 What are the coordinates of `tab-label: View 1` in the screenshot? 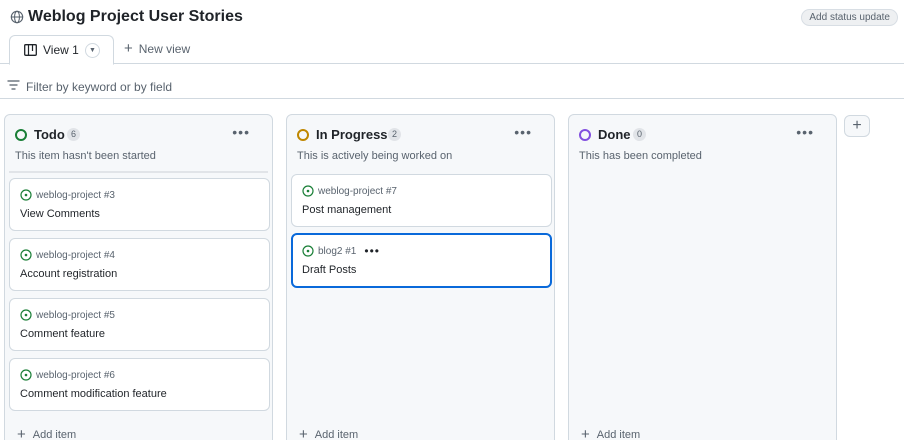 It's located at (61, 50).